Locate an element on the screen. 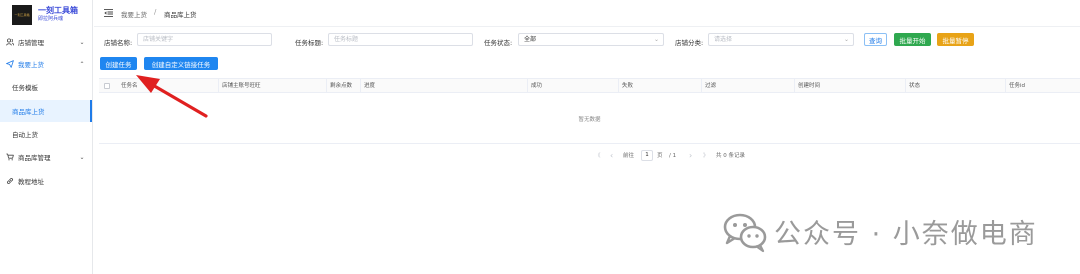 This screenshot has width=1080, height=274. brand-title: 一刻工具箱 is located at coordinates (58, 10).